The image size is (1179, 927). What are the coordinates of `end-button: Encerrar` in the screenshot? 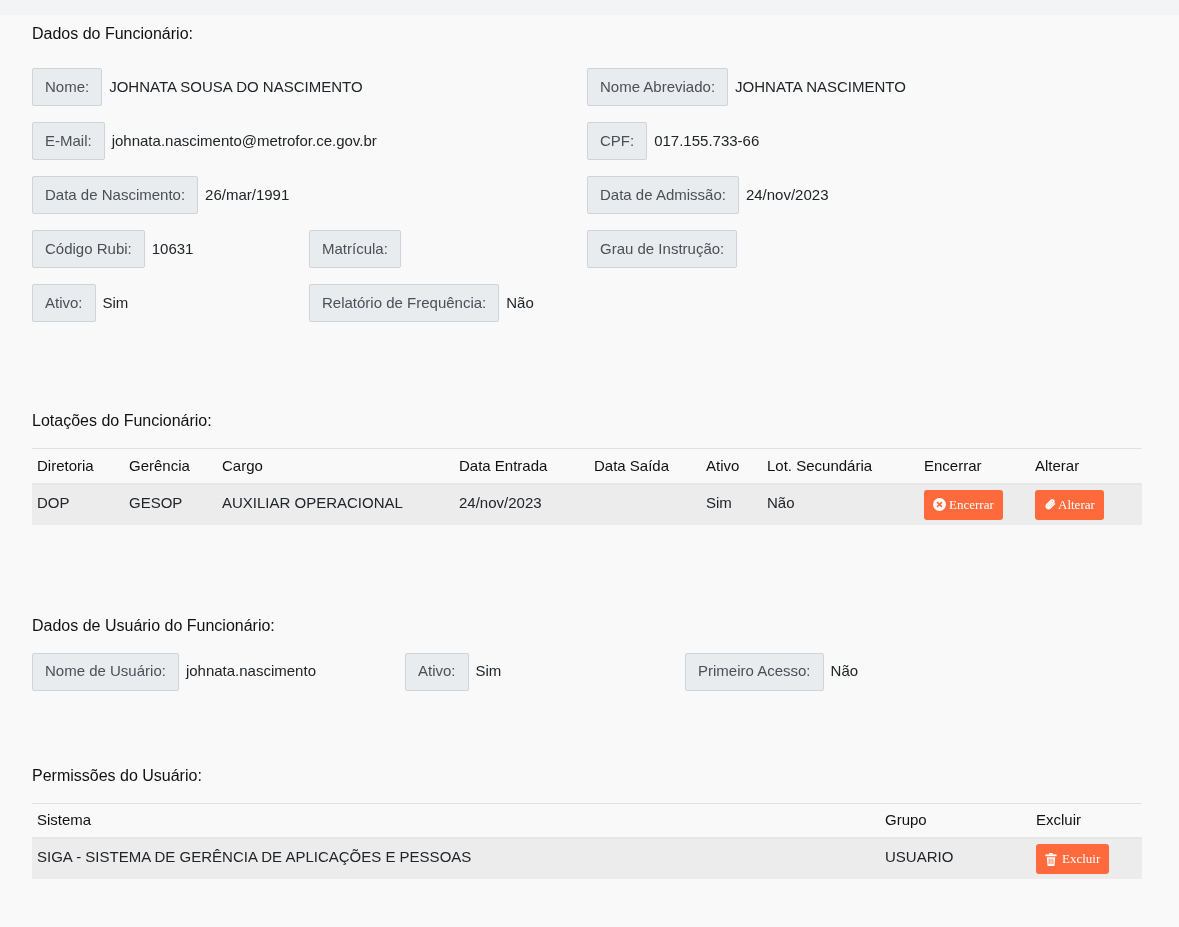 It's located at (963, 504).